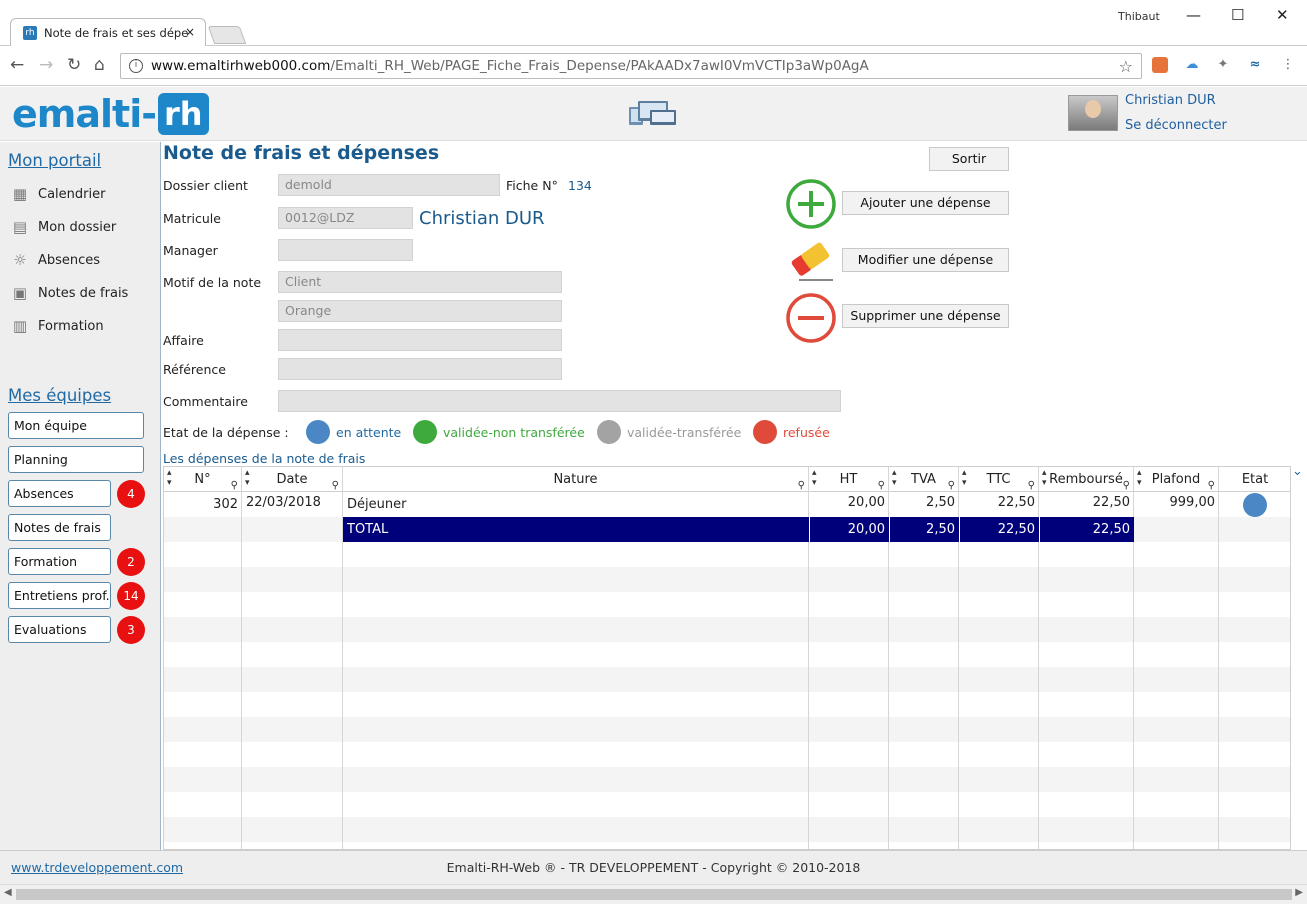 The height and width of the screenshot is (904, 1307). Describe the element at coordinates (1299, 892) in the screenshot. I see `scroll-right-icon: ▶` at that location.